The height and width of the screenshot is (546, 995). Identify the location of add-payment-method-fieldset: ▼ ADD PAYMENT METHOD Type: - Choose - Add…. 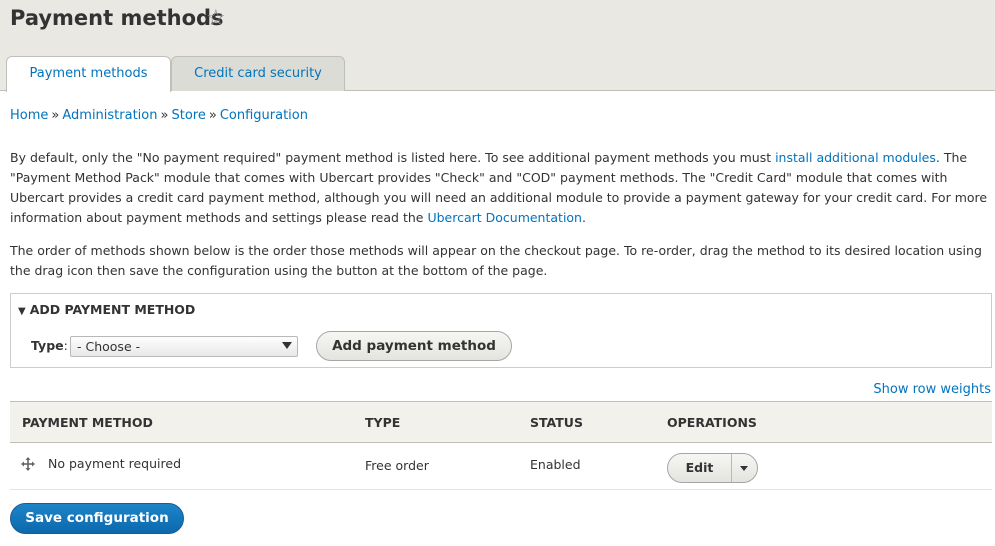
(501, 330).